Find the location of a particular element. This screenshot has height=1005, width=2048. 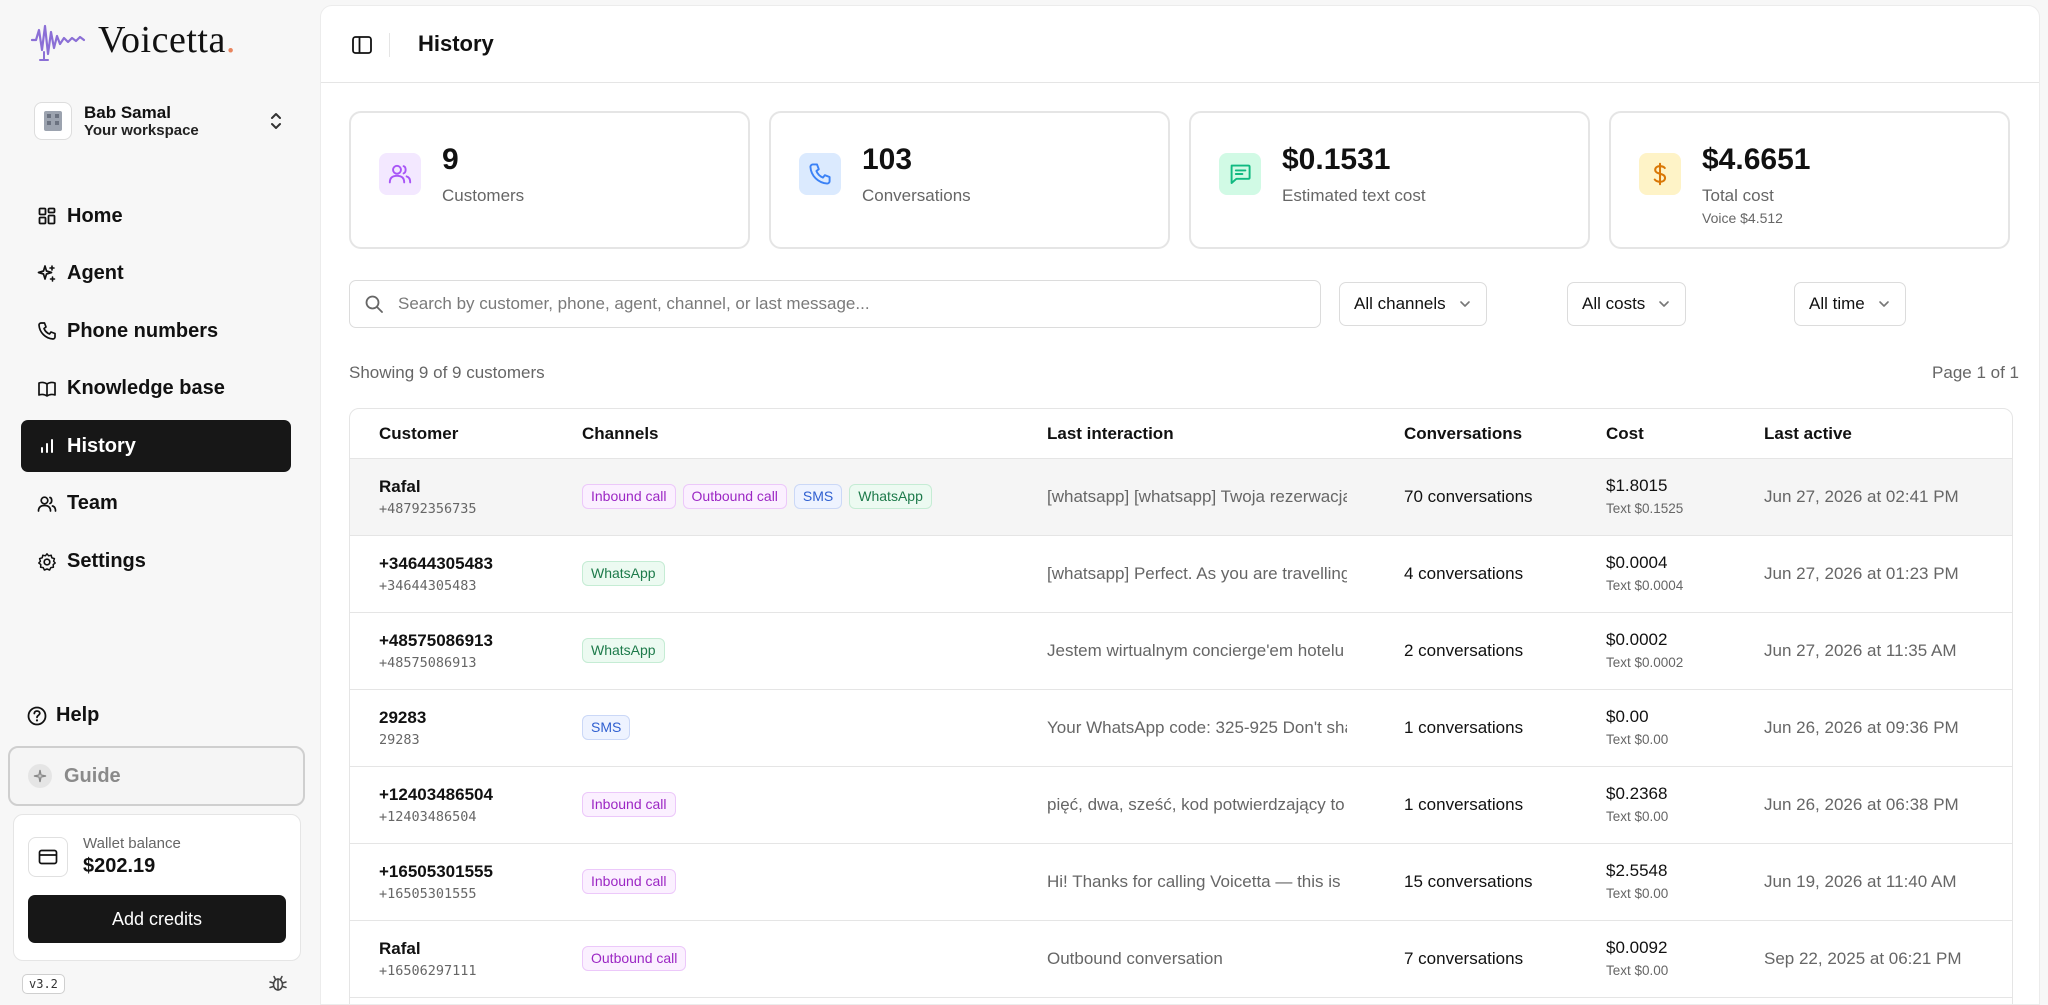

column-header-last-interaction: Last interaction is located at coordinates (1110, 434).